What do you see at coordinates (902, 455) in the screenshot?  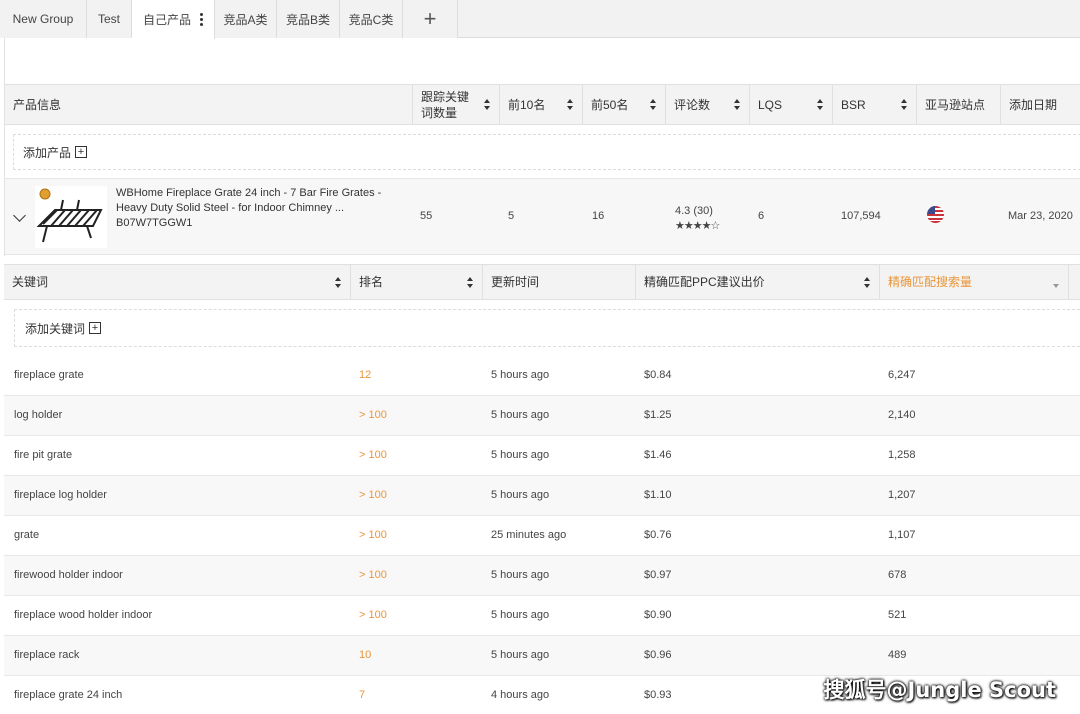 I see `search-volume-cell: 1,258` at bounding box center [902, 455].